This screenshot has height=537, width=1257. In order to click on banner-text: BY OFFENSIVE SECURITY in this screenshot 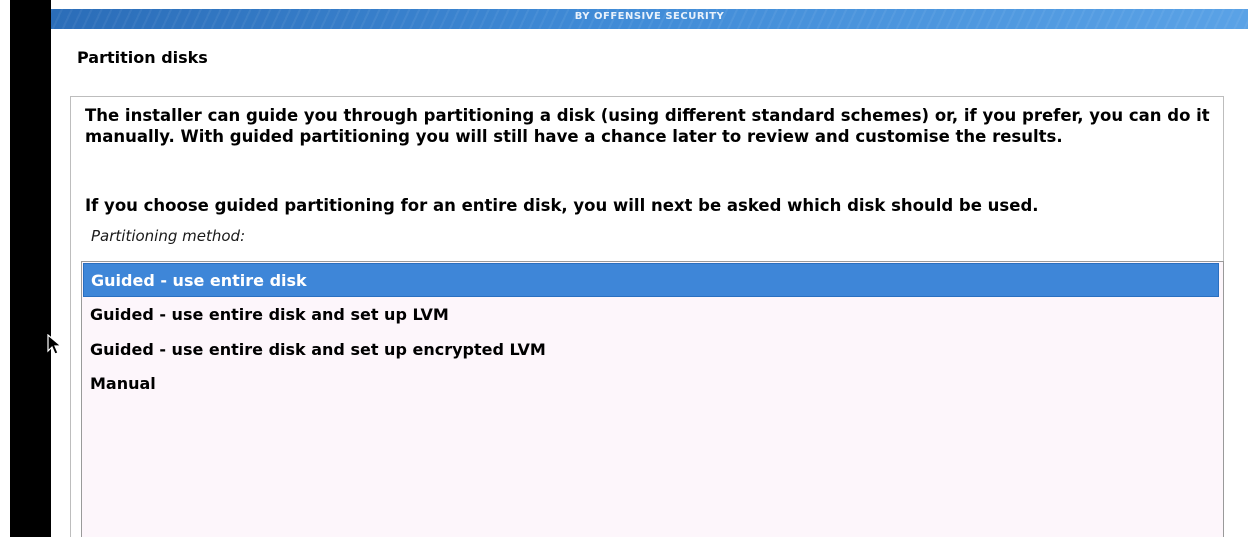, I will do `click(649, 16)`.